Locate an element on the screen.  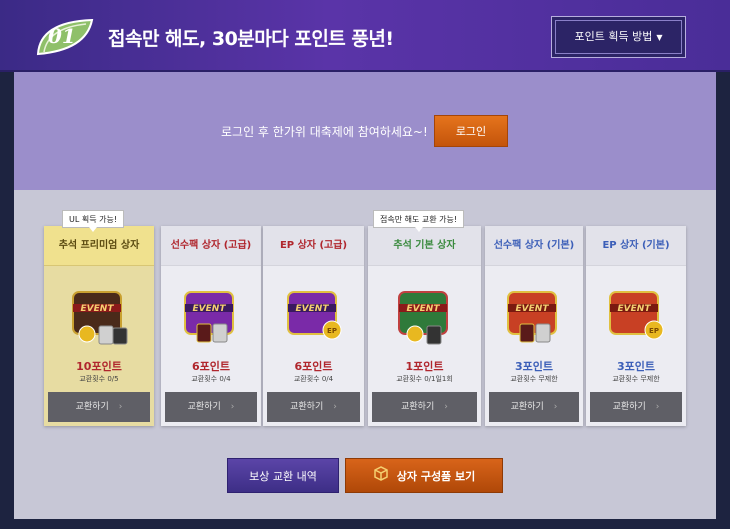
reward-card-player-premium: 선수팩 상자 (고급) EVENT 6포인트 교환횟수 0/4 교환하기 › is located at coordinates (211, 326).